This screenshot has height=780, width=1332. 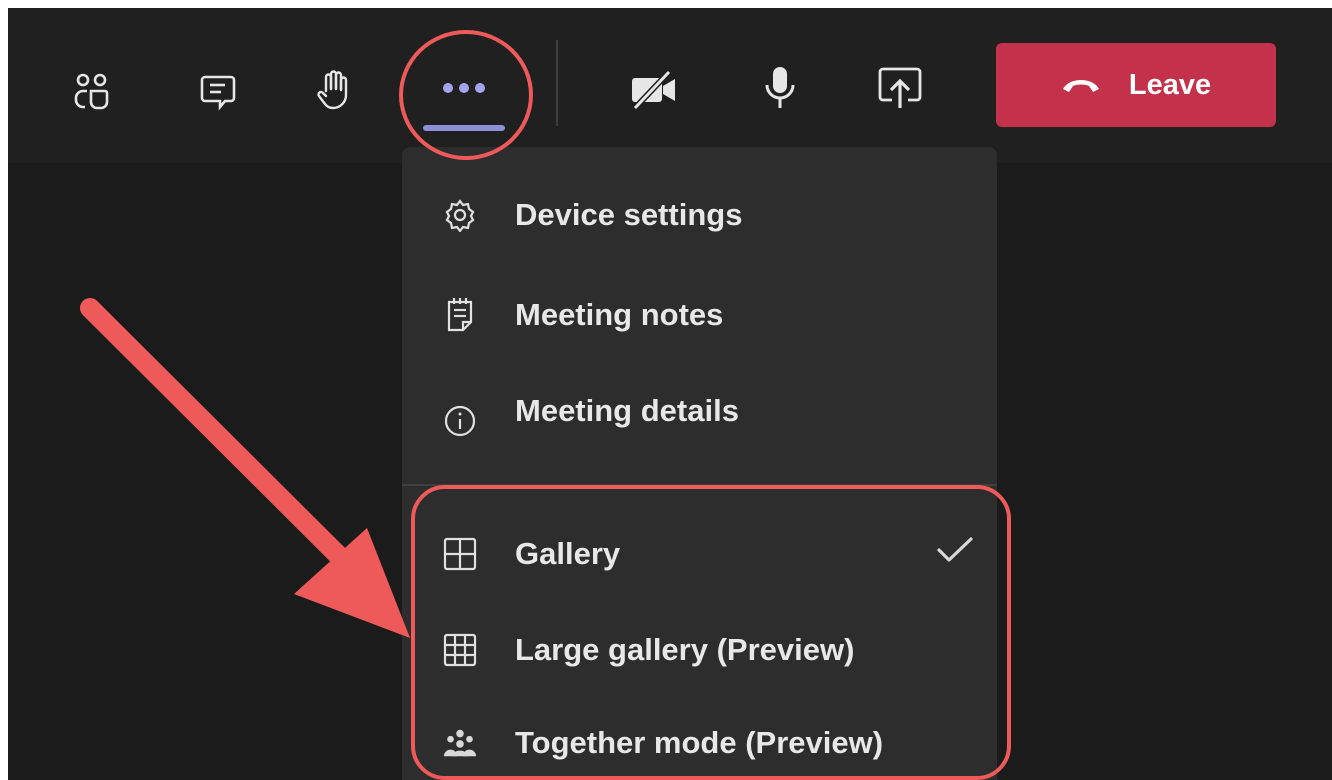 I want to click on gear-icon, so click(x=460, y=215).